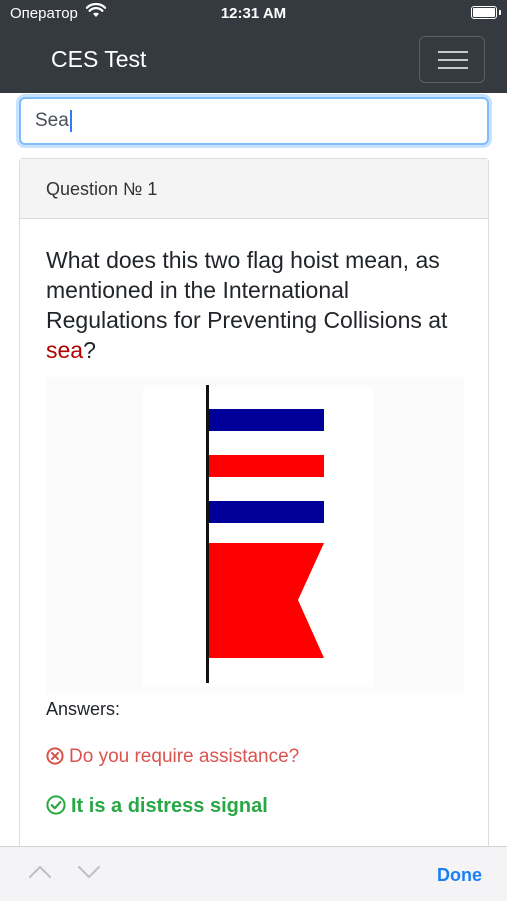  What do you see at coordinates (452, 59) in the screenshot?
I see `menu-toggle-button` at bounding box center [452, 59].